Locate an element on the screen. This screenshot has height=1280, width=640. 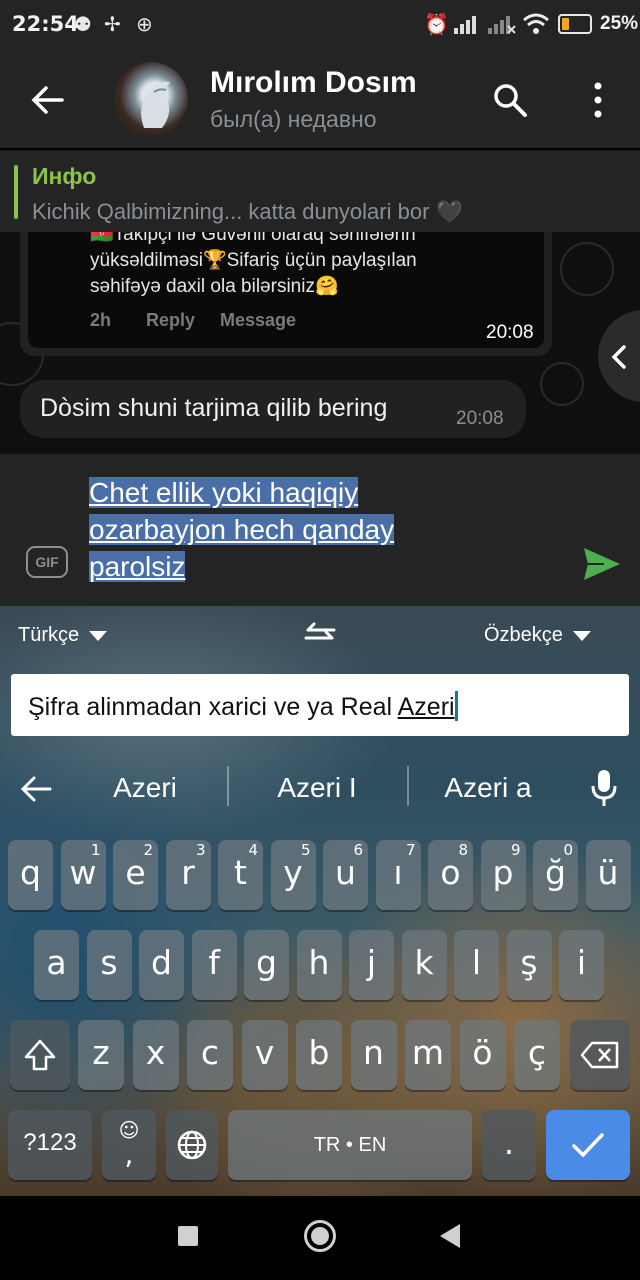
recents-button is located at coordinates (188, 1236).